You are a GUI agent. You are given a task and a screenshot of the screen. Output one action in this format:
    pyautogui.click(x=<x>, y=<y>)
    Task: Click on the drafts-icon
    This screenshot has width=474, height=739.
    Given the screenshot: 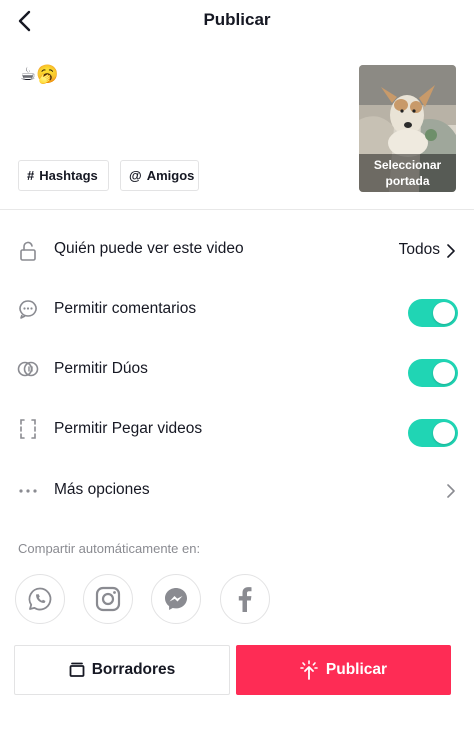 What is the action you would take?
    pyautogui.click(x=77, y=669)
    